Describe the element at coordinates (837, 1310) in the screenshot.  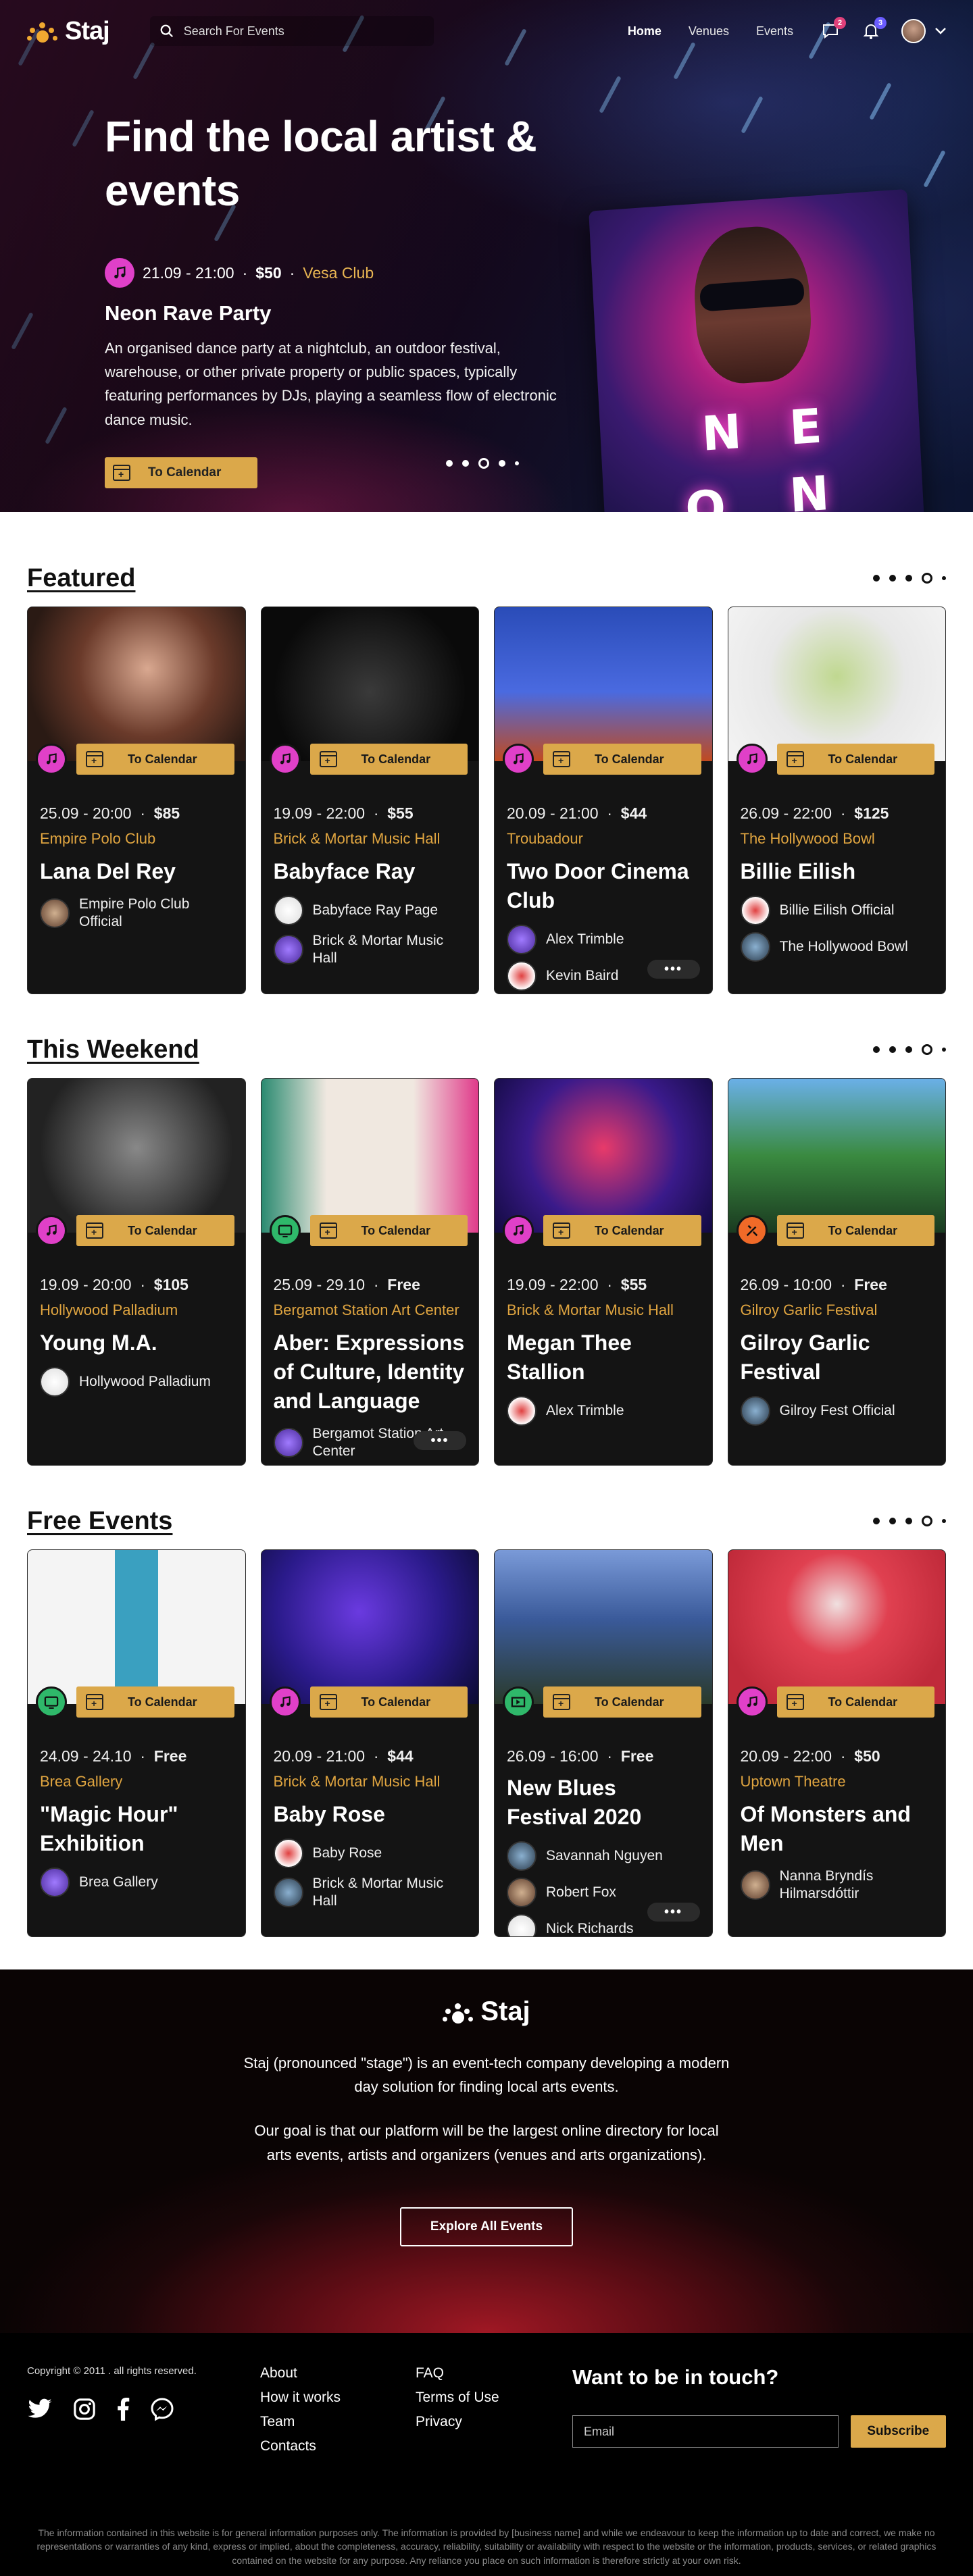
I see `event-venue: Gilroy Garlic Festival` at that location.